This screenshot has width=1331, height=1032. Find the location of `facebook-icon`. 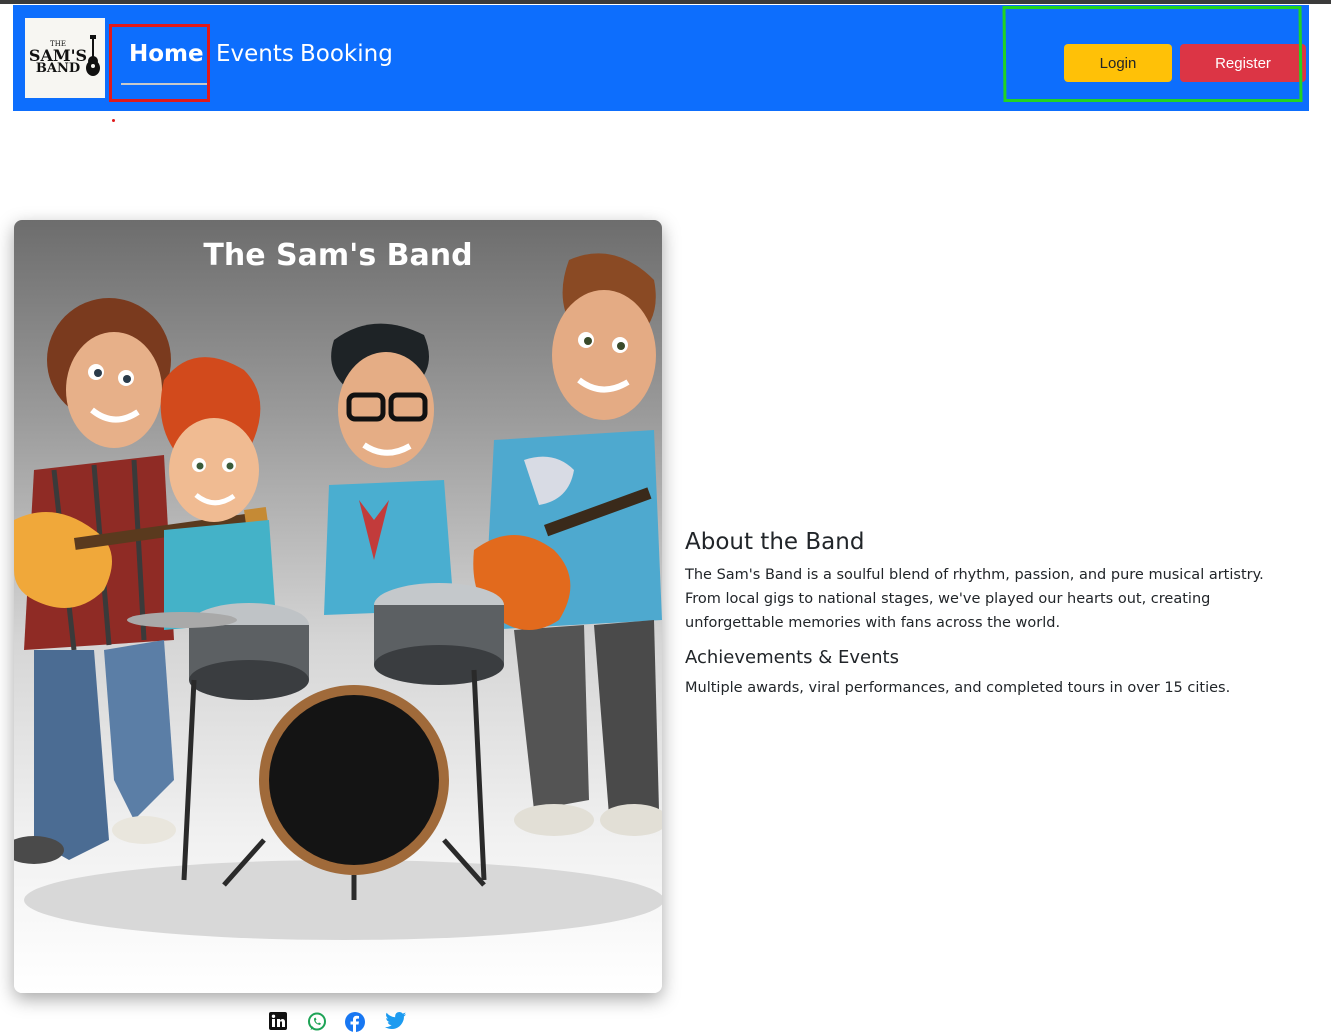

facebook-icon is located at coordinates (355, 1022).